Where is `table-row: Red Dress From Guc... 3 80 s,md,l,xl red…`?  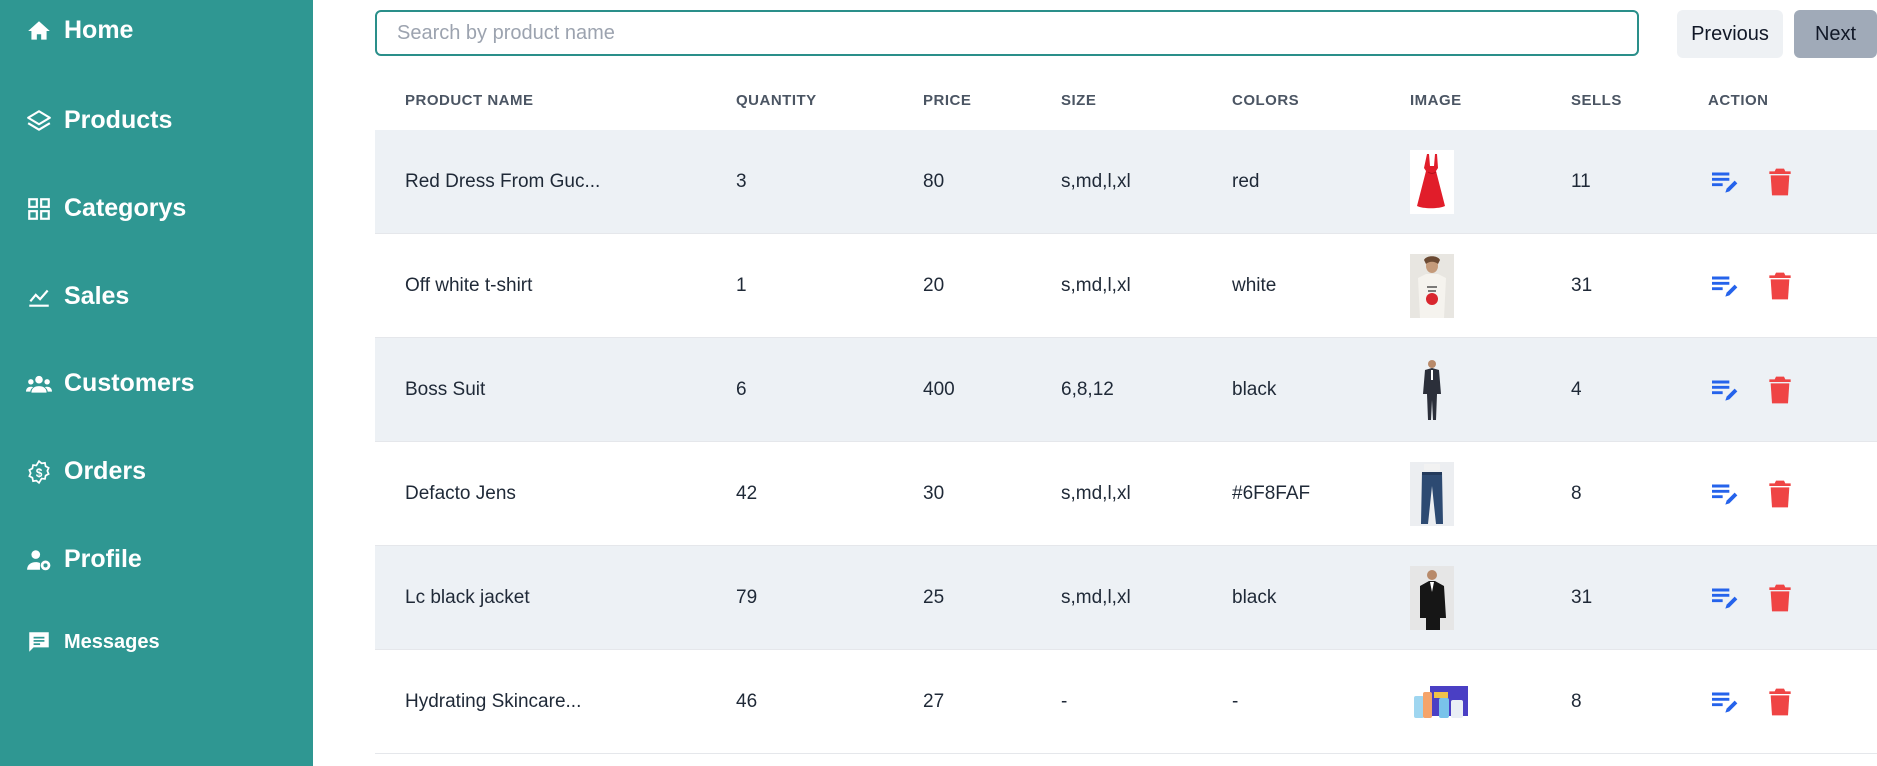 table-row: Red Dress From Guc... 3 80 s,md,l,xl red… is located at coordinates (1126, 182).